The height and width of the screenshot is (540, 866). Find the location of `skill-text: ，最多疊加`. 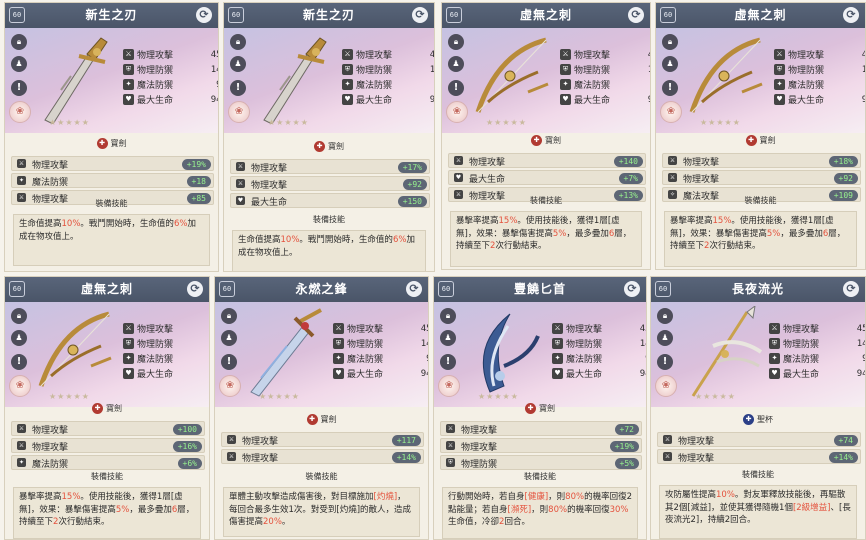

skill-text: ，最多疊加 is located at coordinates (150, 509).